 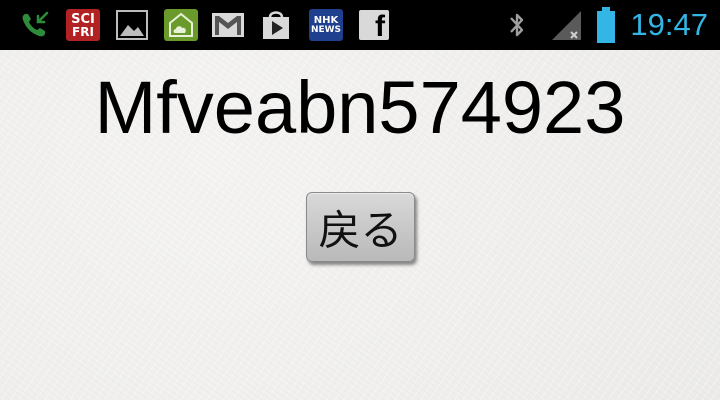 I want to click on sci-fri-line1: SCI, so click(x=83, y=19).